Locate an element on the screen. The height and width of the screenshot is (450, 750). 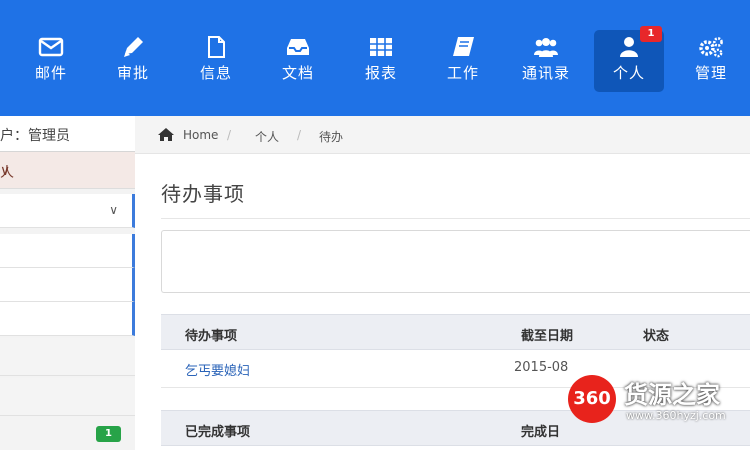
nav-label: 信息 is located at coordinates (215, 73).